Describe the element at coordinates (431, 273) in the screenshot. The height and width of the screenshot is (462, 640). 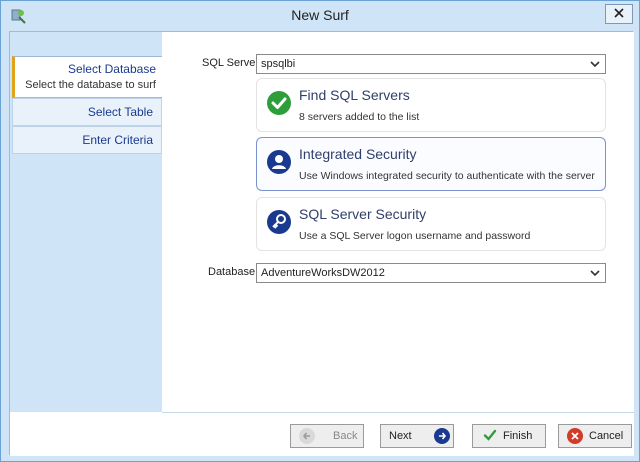
I see `database-select: AdventureWorksDW2012` at that location.